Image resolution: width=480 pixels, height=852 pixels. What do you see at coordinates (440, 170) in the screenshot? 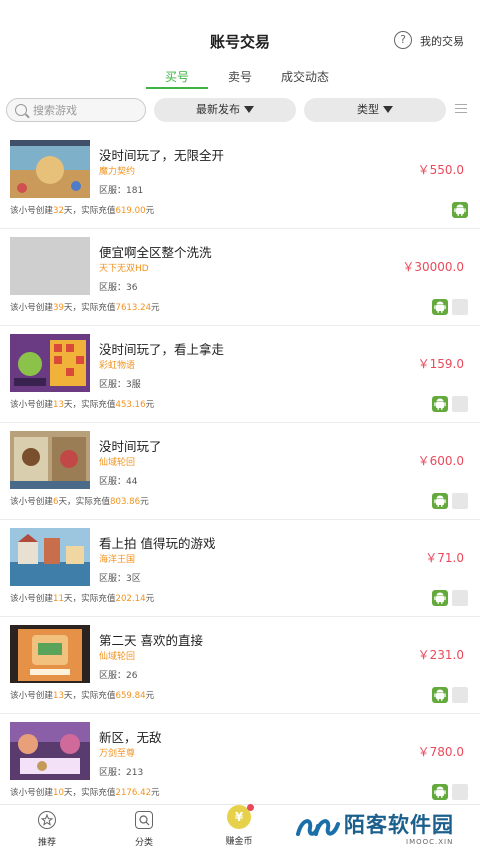
I see `price: ￥550.0` at bounding box center [440, 170].